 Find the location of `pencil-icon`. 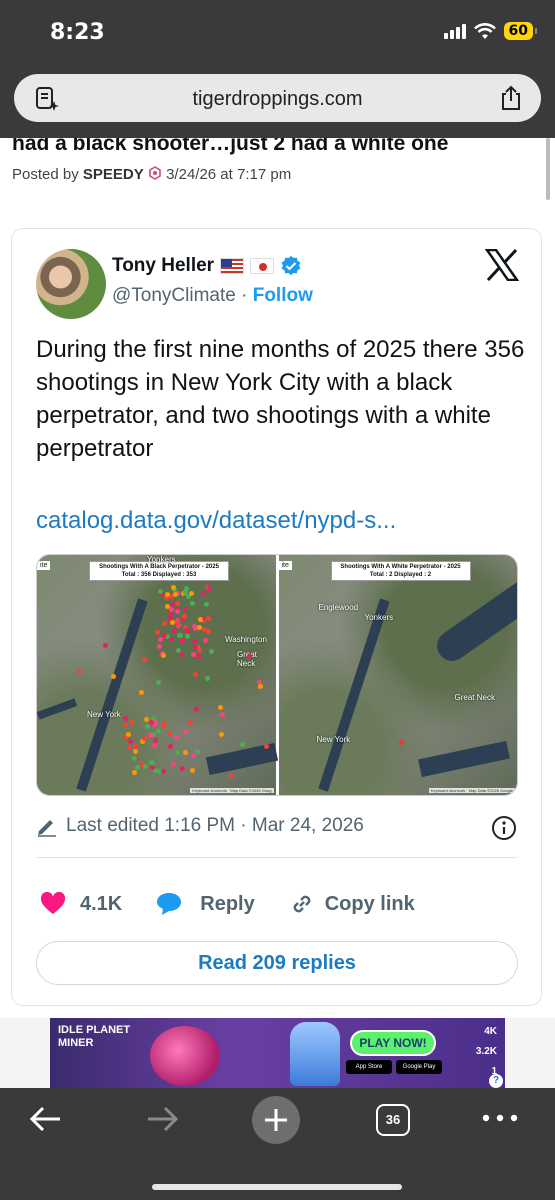

pencil-icon is located at coordinates (47, 828).